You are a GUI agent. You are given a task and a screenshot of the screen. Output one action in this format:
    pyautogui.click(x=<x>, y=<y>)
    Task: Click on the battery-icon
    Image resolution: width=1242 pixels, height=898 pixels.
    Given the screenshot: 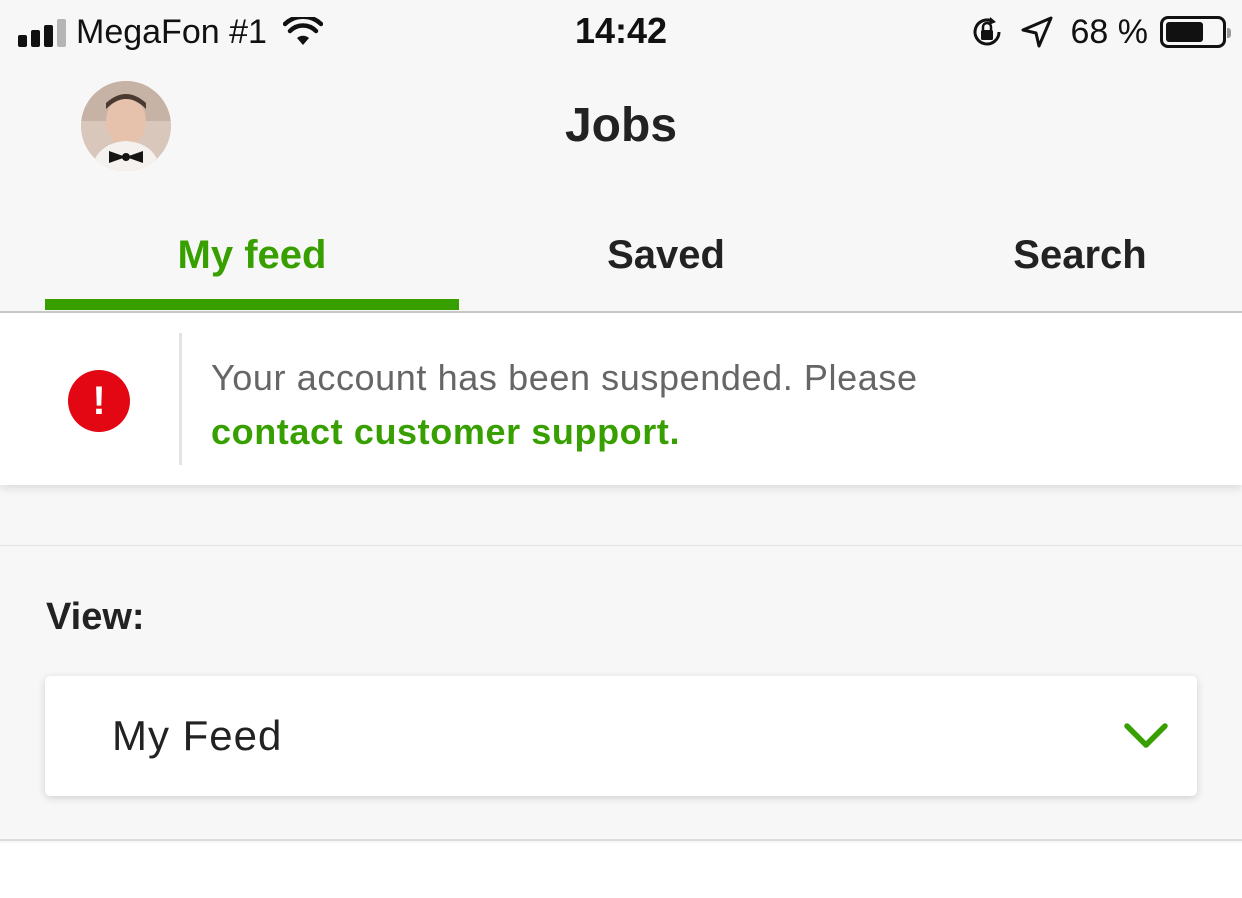 What is the action you would take?
    pyautogui.click(x=1195, y=32)
    